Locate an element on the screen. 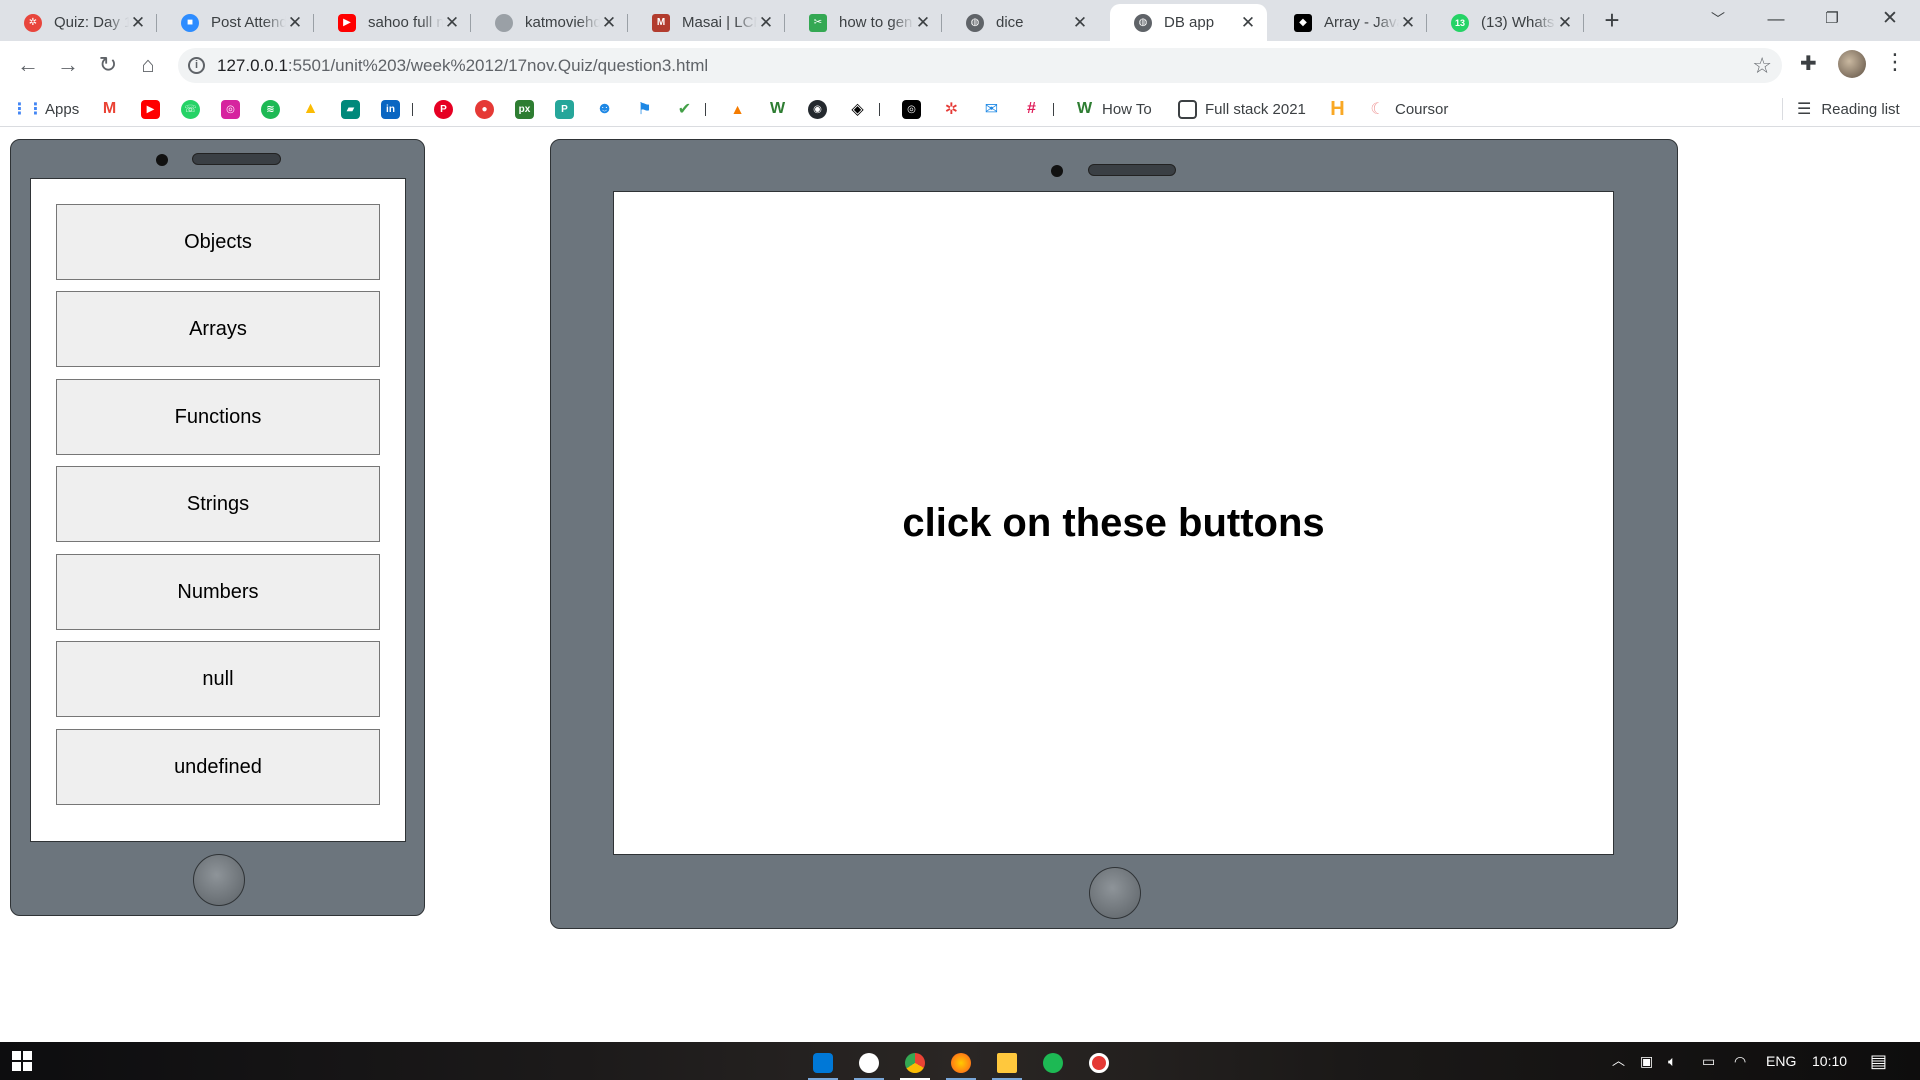  bookmark-spiral: ◎ is located at coordinates (911, 109).